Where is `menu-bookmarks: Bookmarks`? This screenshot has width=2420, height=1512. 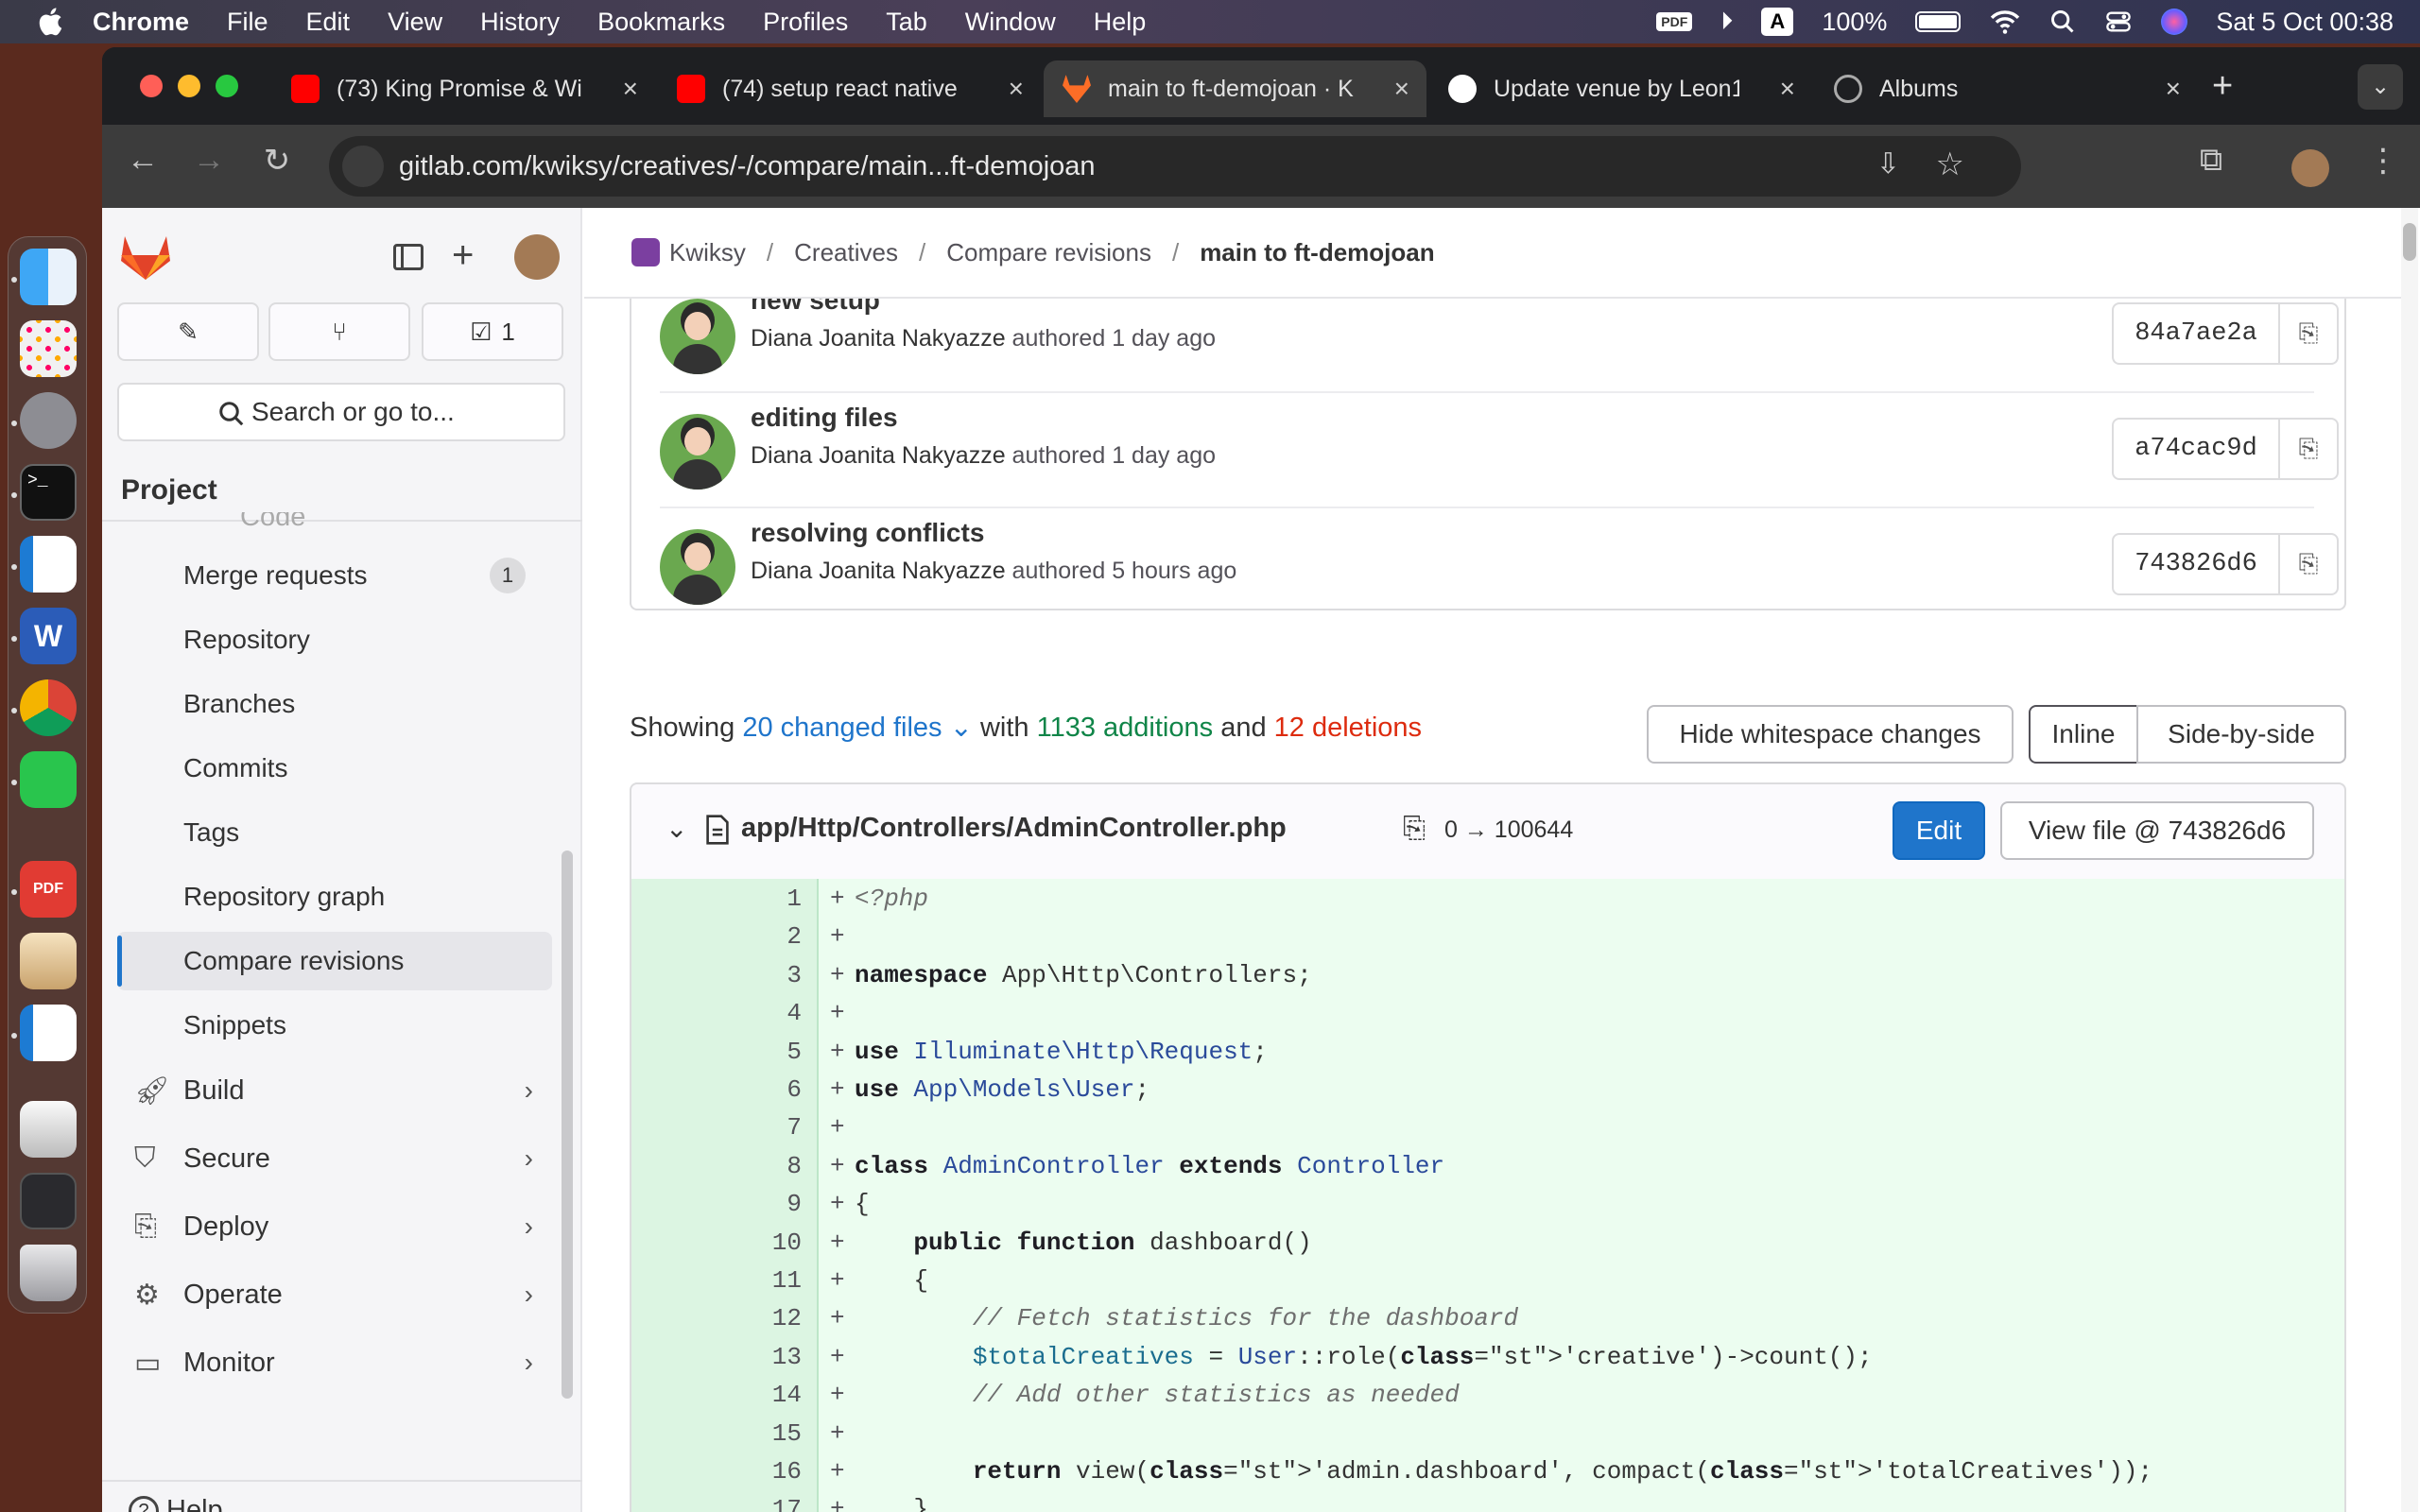
menu-bookmarks: Bookmarks is located at coordinates (661, 22).